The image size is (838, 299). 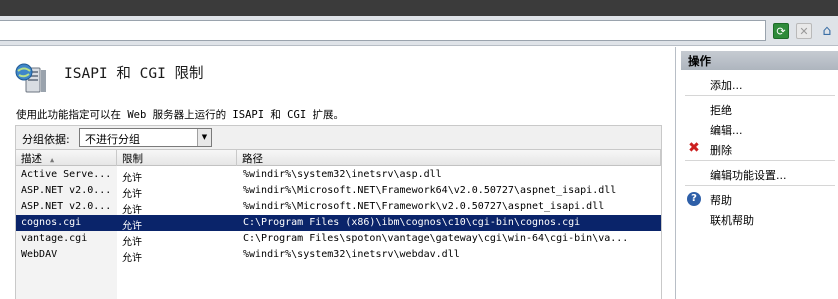 What do you see at coordinates (804, 31) in the screenshot?
I see `stop-icon: ✕` at bounding box center [804, 31].